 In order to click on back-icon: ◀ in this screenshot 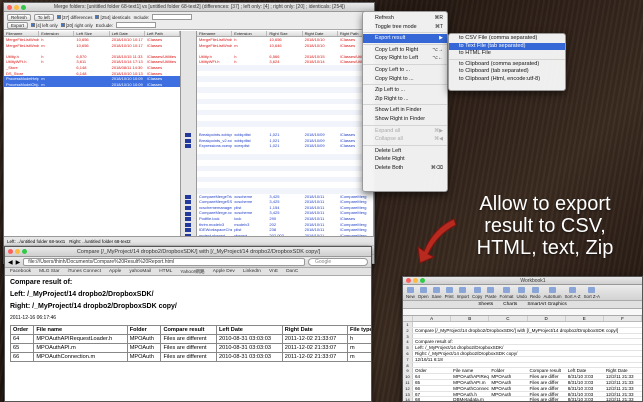, I will do `click(10, 262)`.